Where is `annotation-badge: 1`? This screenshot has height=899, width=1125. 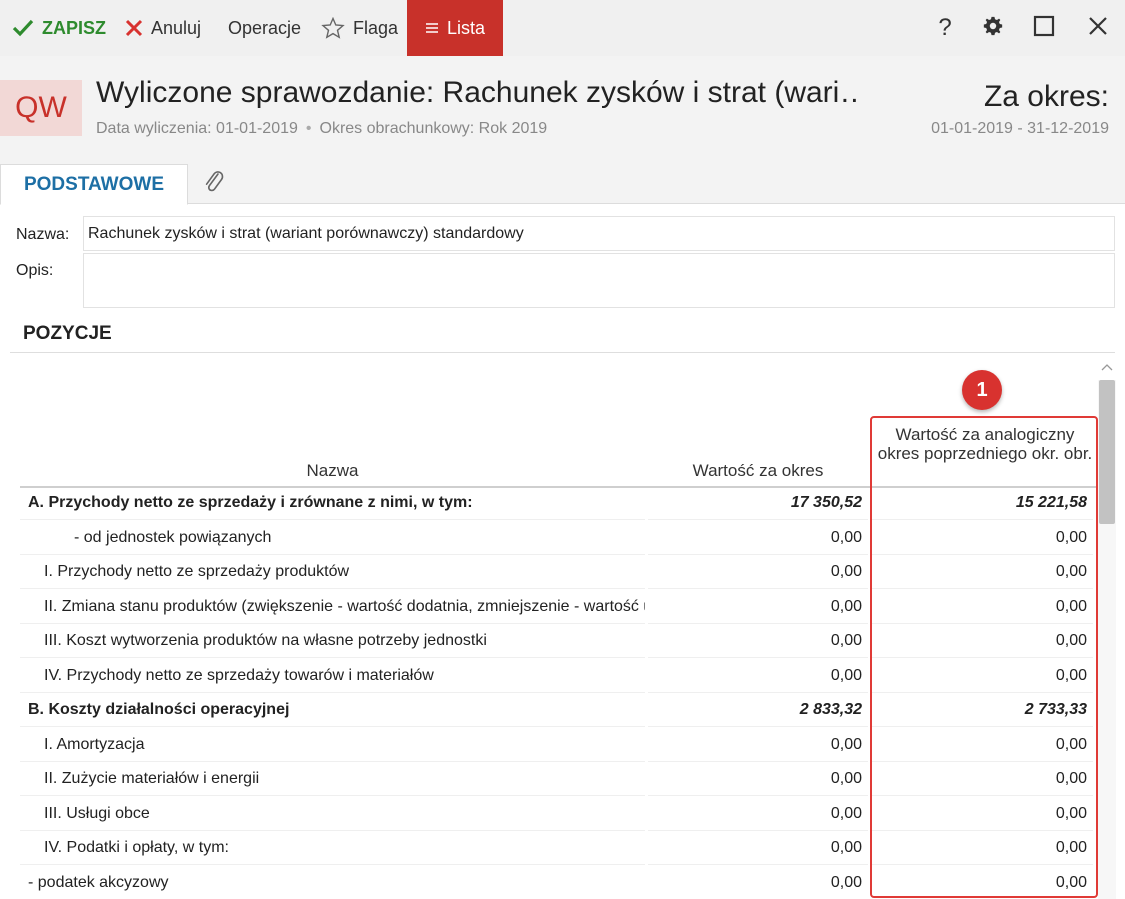
annotation-badge: 1 is located at coordinates (982, 390).